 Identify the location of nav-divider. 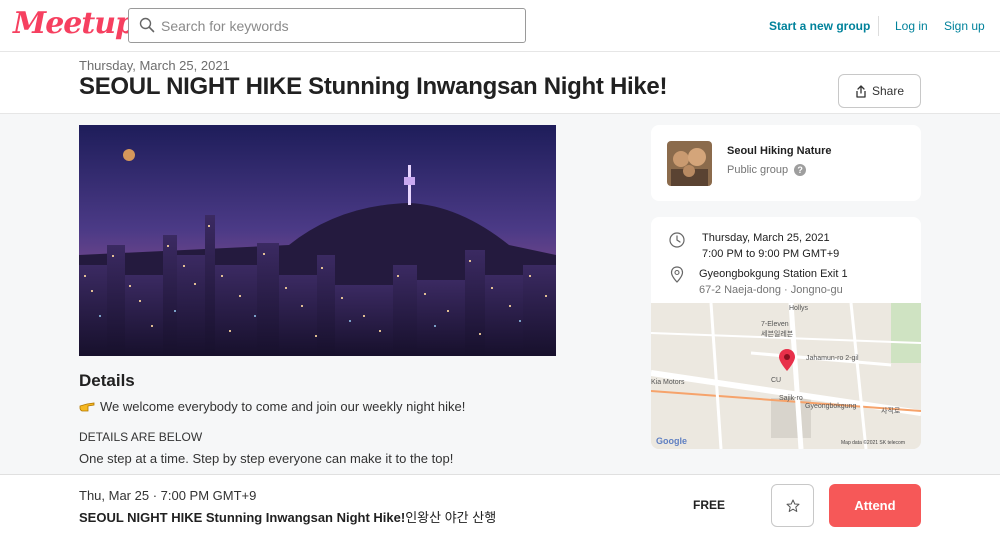
(878, 26).